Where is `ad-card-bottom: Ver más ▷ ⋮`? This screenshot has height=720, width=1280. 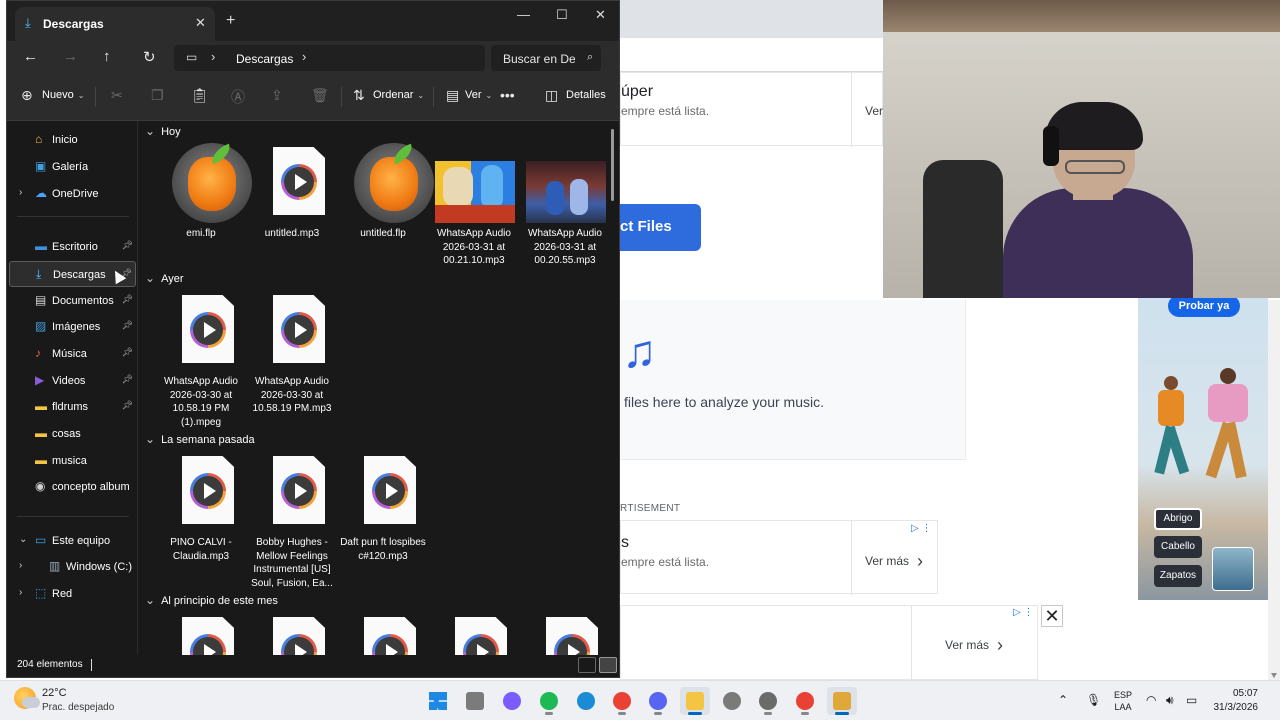
ad-card-bottom: Ver más ▷ ⋮ is located at coordinates (829, 643).